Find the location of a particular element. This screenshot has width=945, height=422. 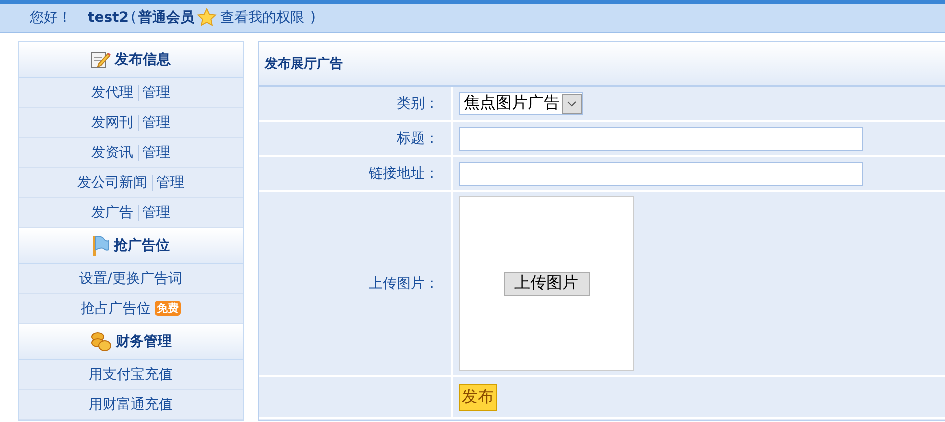

free-badge: 免费 is located at coordinates (168, 308).